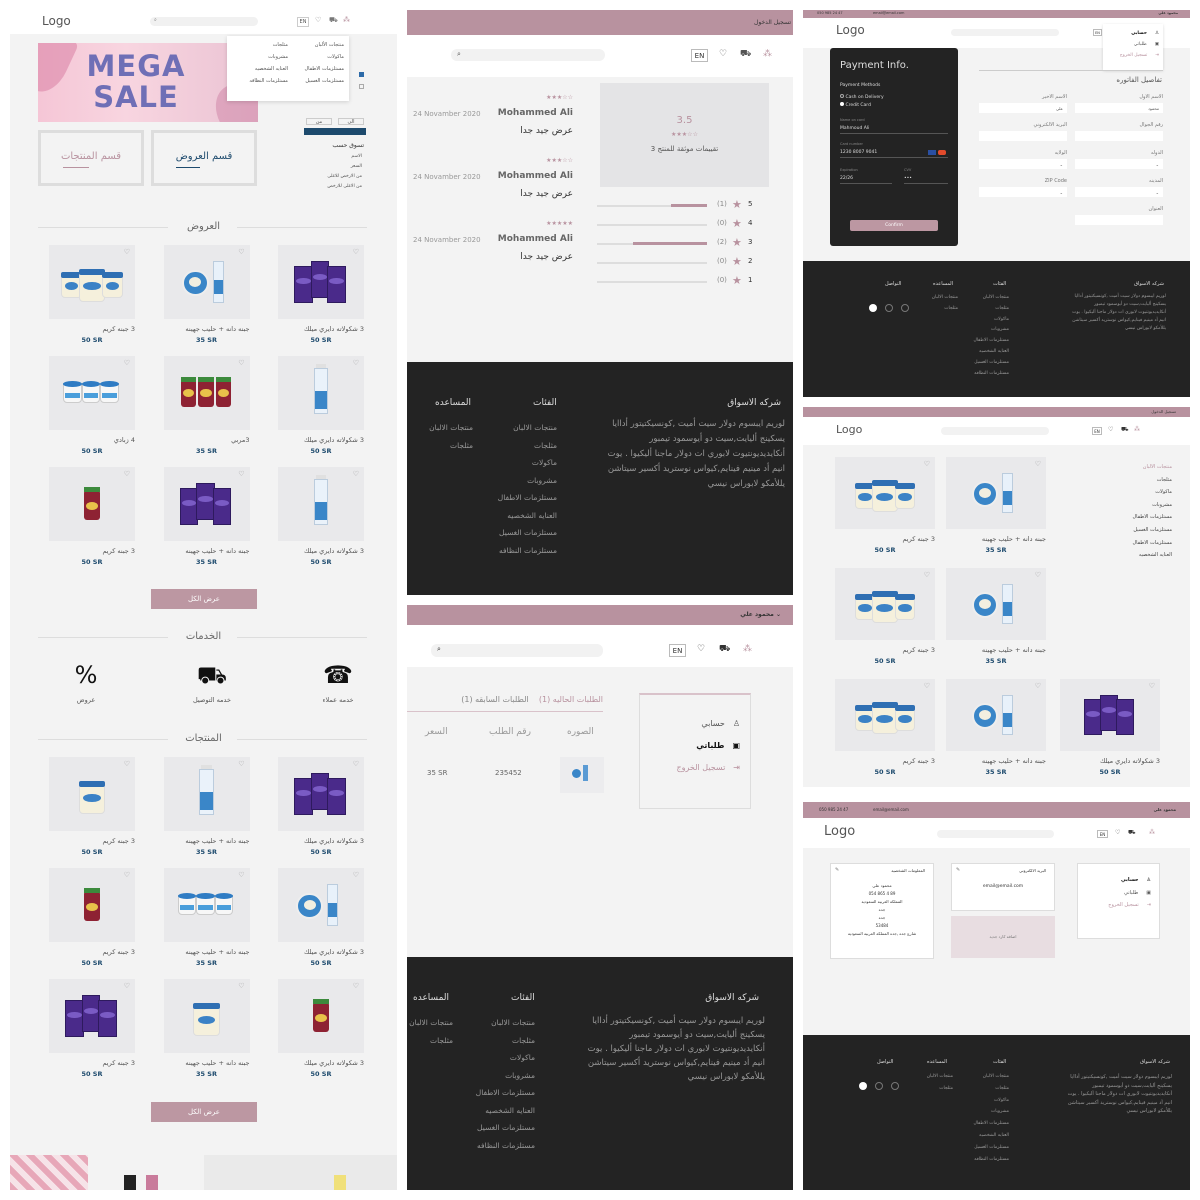 This screenshot has width=1200, height=1200. I want to click on dropdown-item: العنايه الشخصيه, so click(260, 69).